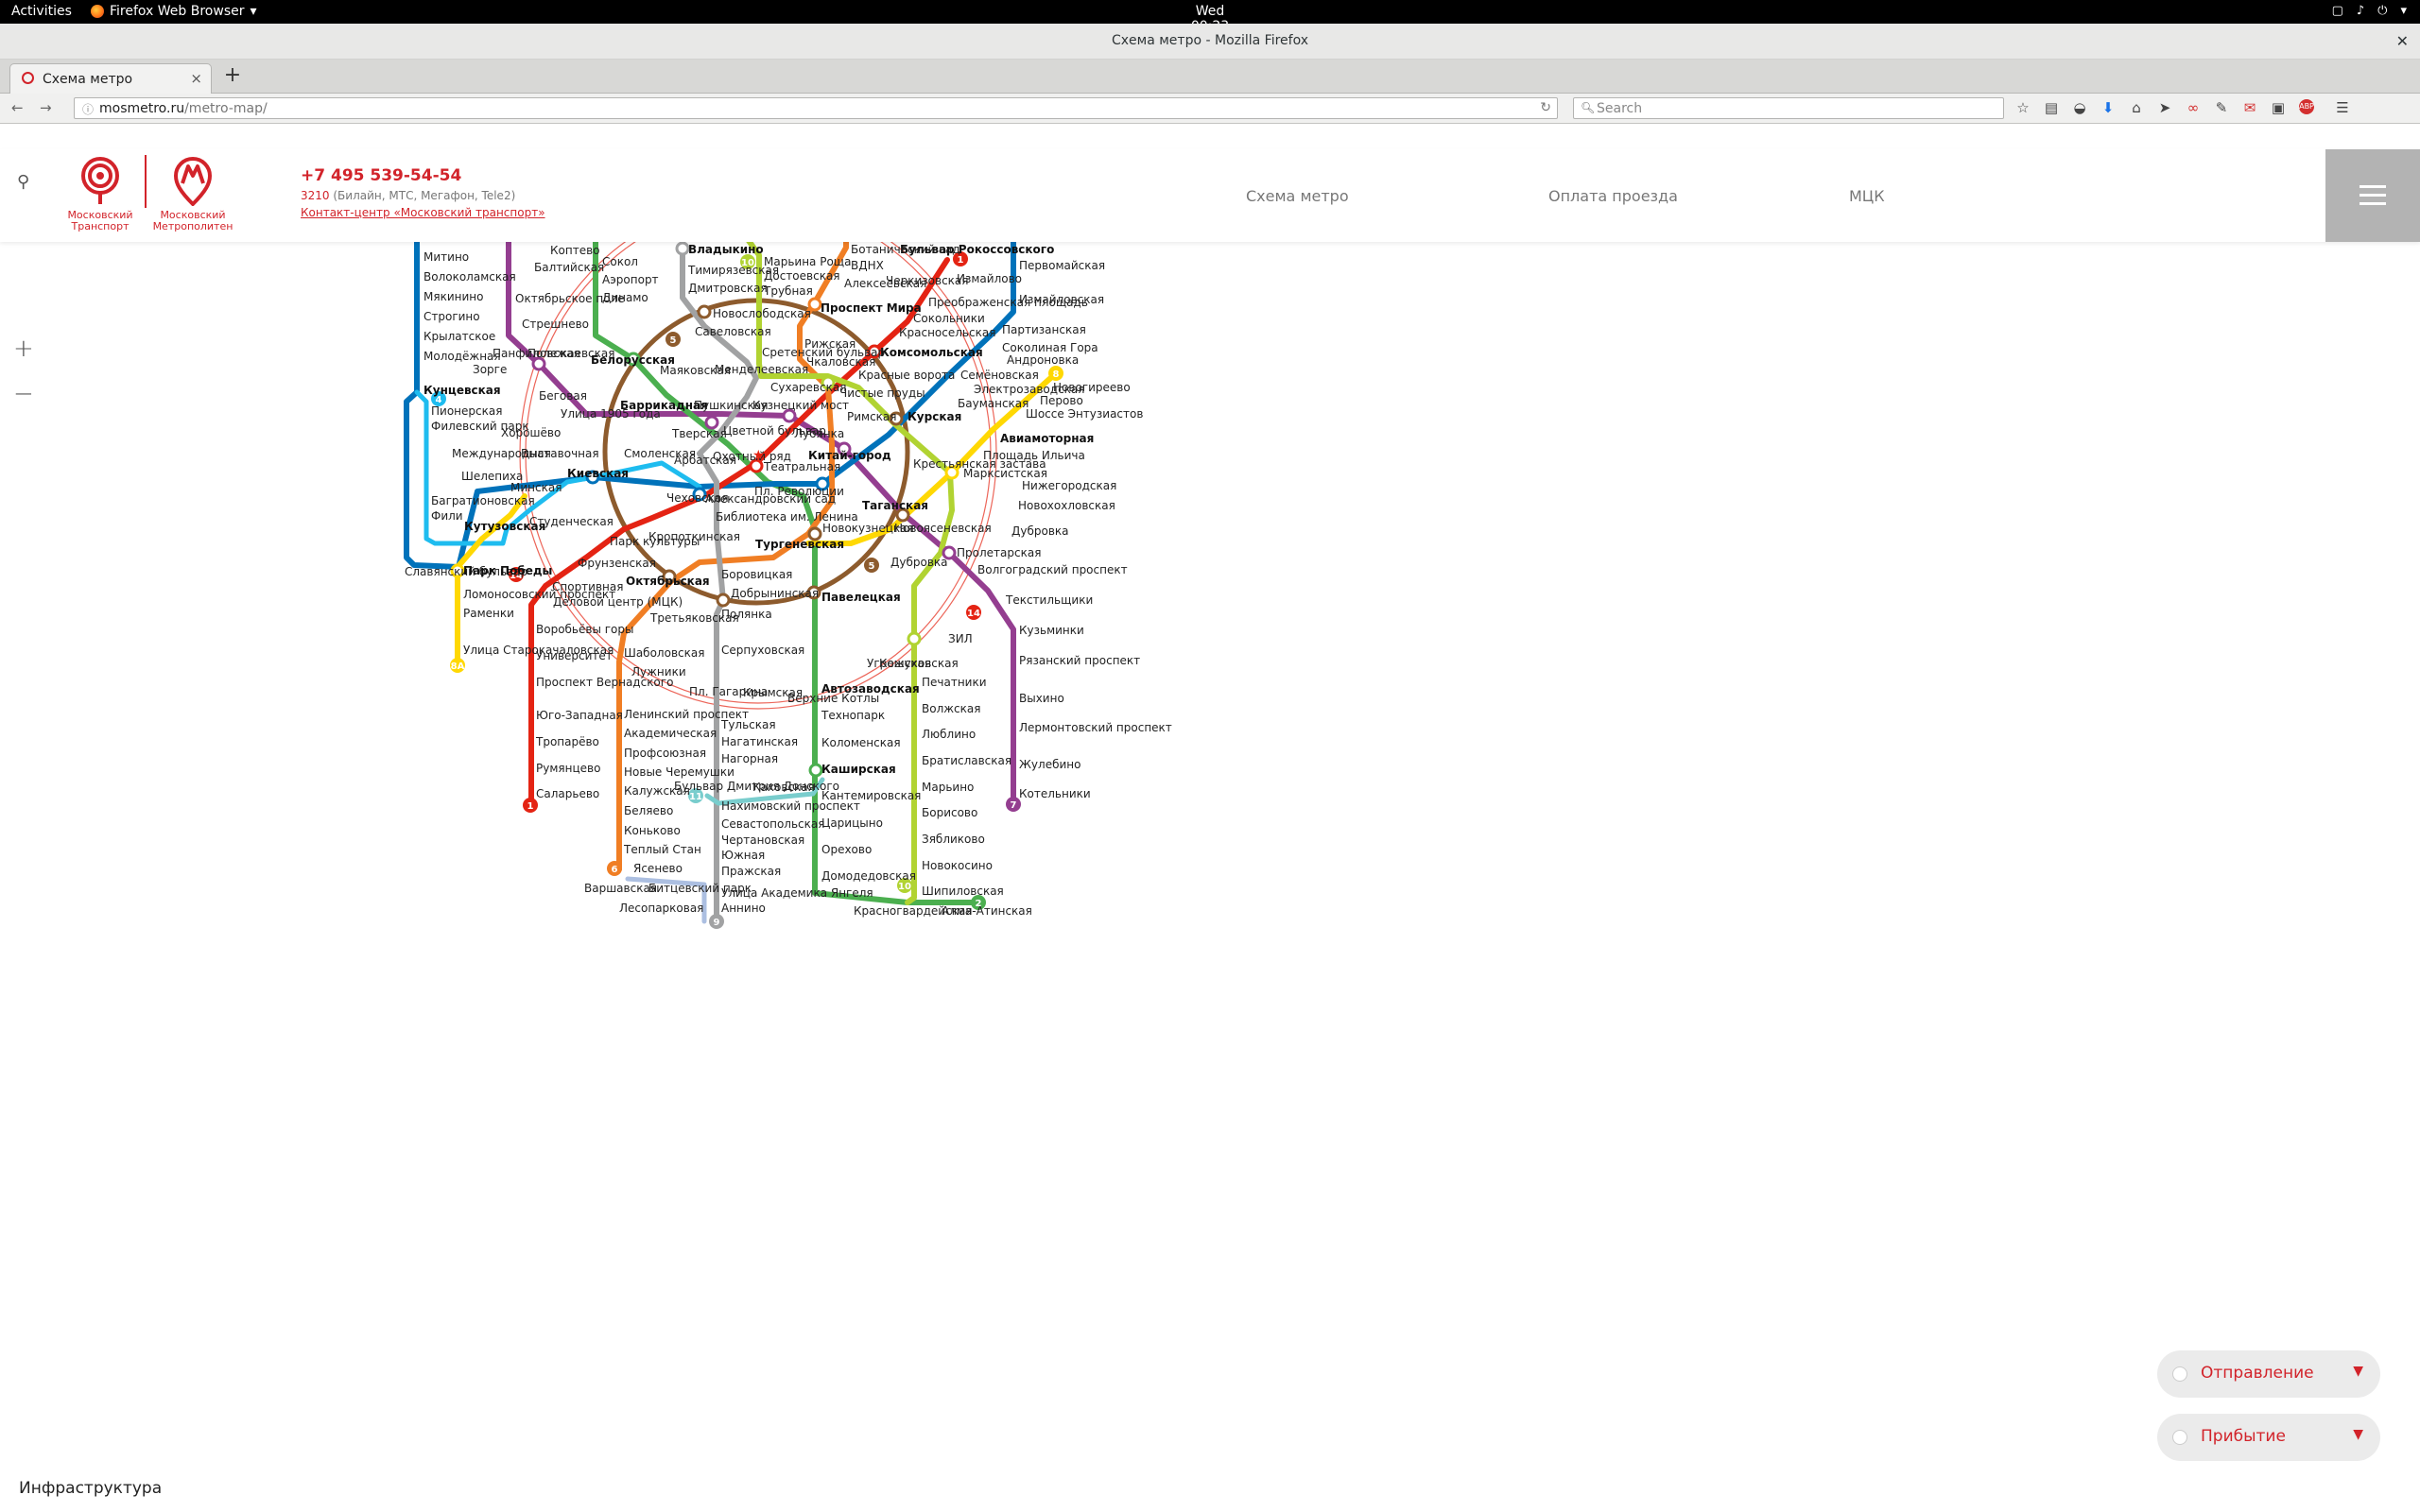  I want to click on station-label: Савеловская, so click(733, 331).